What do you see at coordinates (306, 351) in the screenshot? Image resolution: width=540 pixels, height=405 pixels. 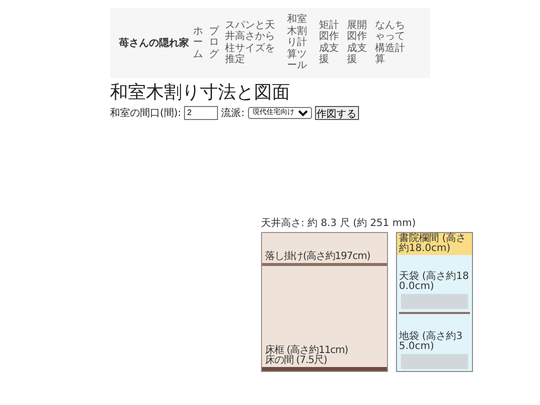 I see `alcove-label: 床框 (高さ約11cm)` at bounding box center [306, 351].